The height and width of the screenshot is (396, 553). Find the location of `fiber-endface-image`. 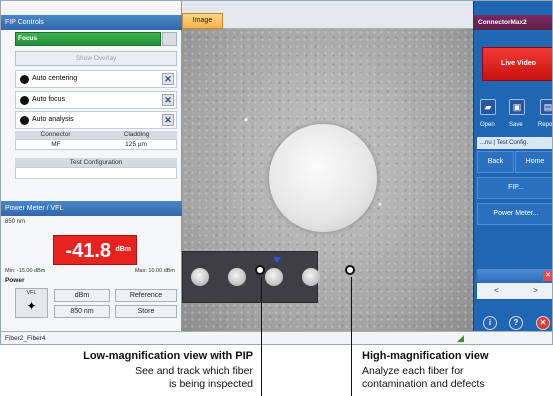

fiber-endface-image is located at coordinates (323, 178).